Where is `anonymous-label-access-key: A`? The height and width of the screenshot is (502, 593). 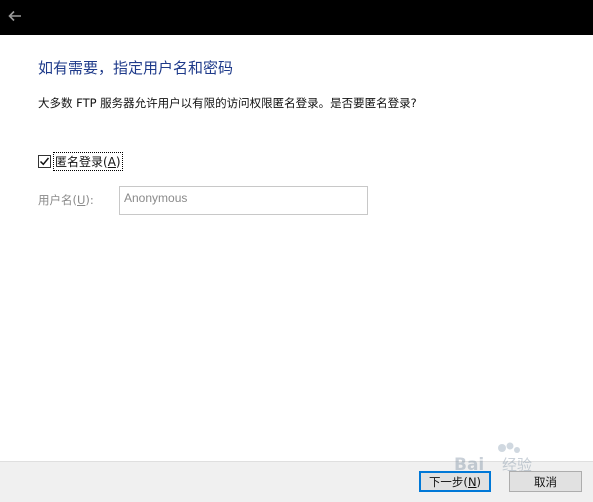 anonymous-label-access-key: A is located at coordinates (111, 161).